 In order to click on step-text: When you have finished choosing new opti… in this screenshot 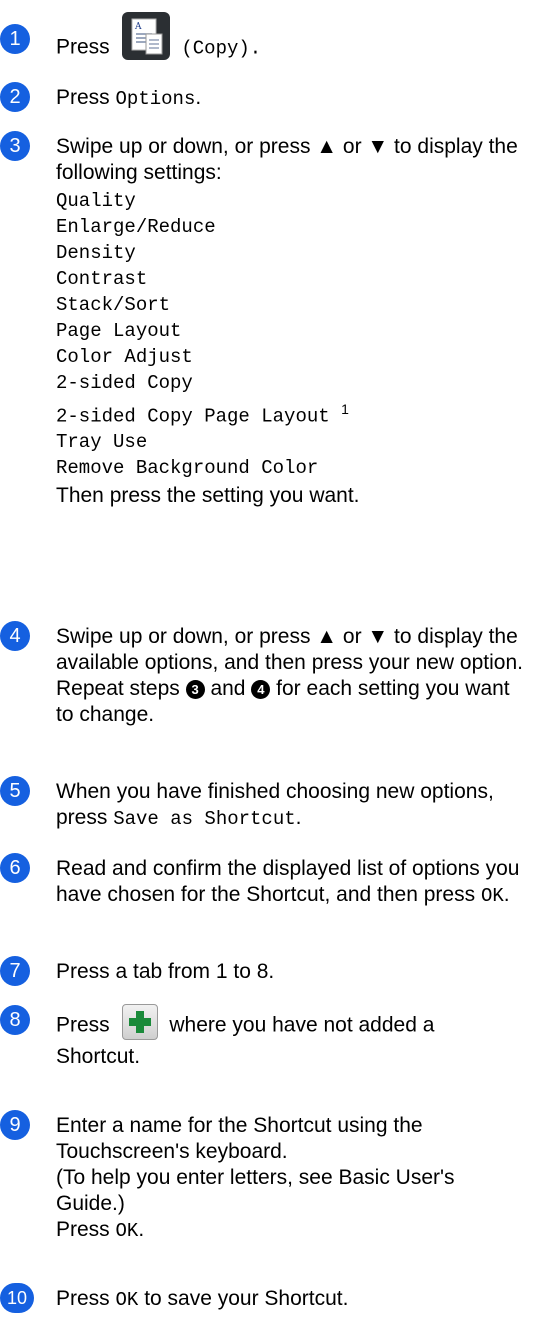, I will do `click(289, 805)`.